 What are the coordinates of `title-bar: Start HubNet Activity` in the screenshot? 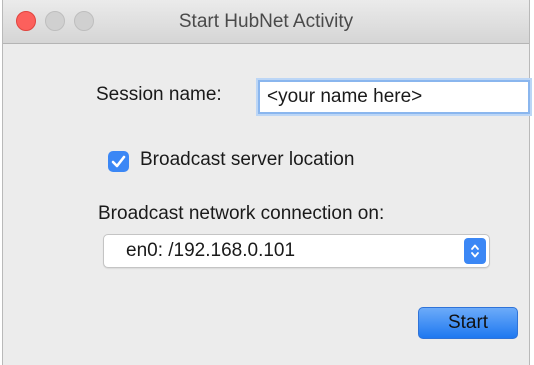 It's located at (266, 22).